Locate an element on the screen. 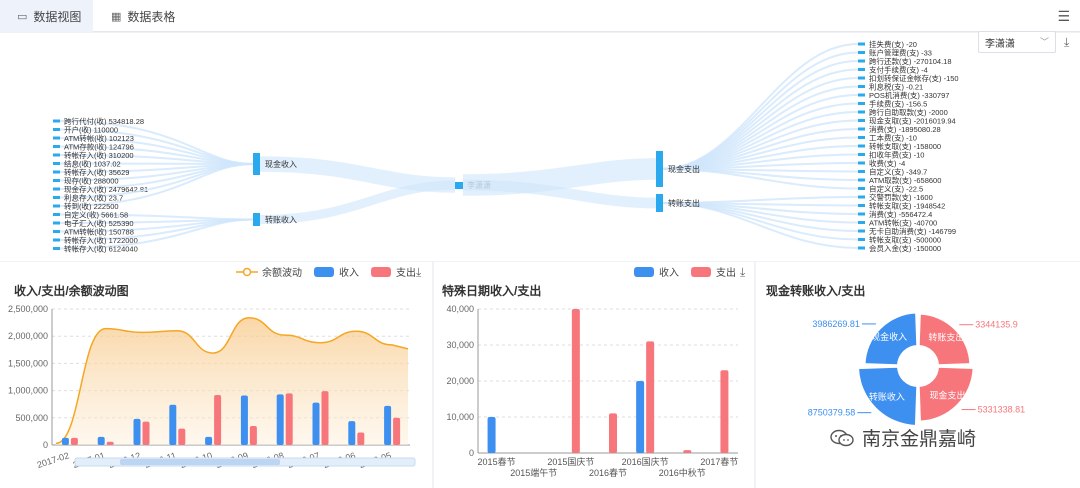  sankey-target-label: 工本费(支) -10 is located at coordinates (893, 137).